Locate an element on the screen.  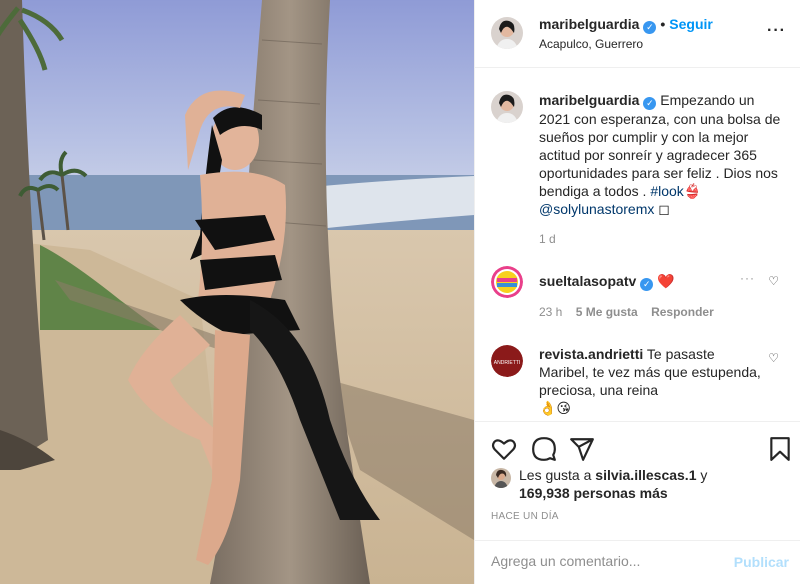
bikini-emoji: 👙 is located at coordinates (692, 191).